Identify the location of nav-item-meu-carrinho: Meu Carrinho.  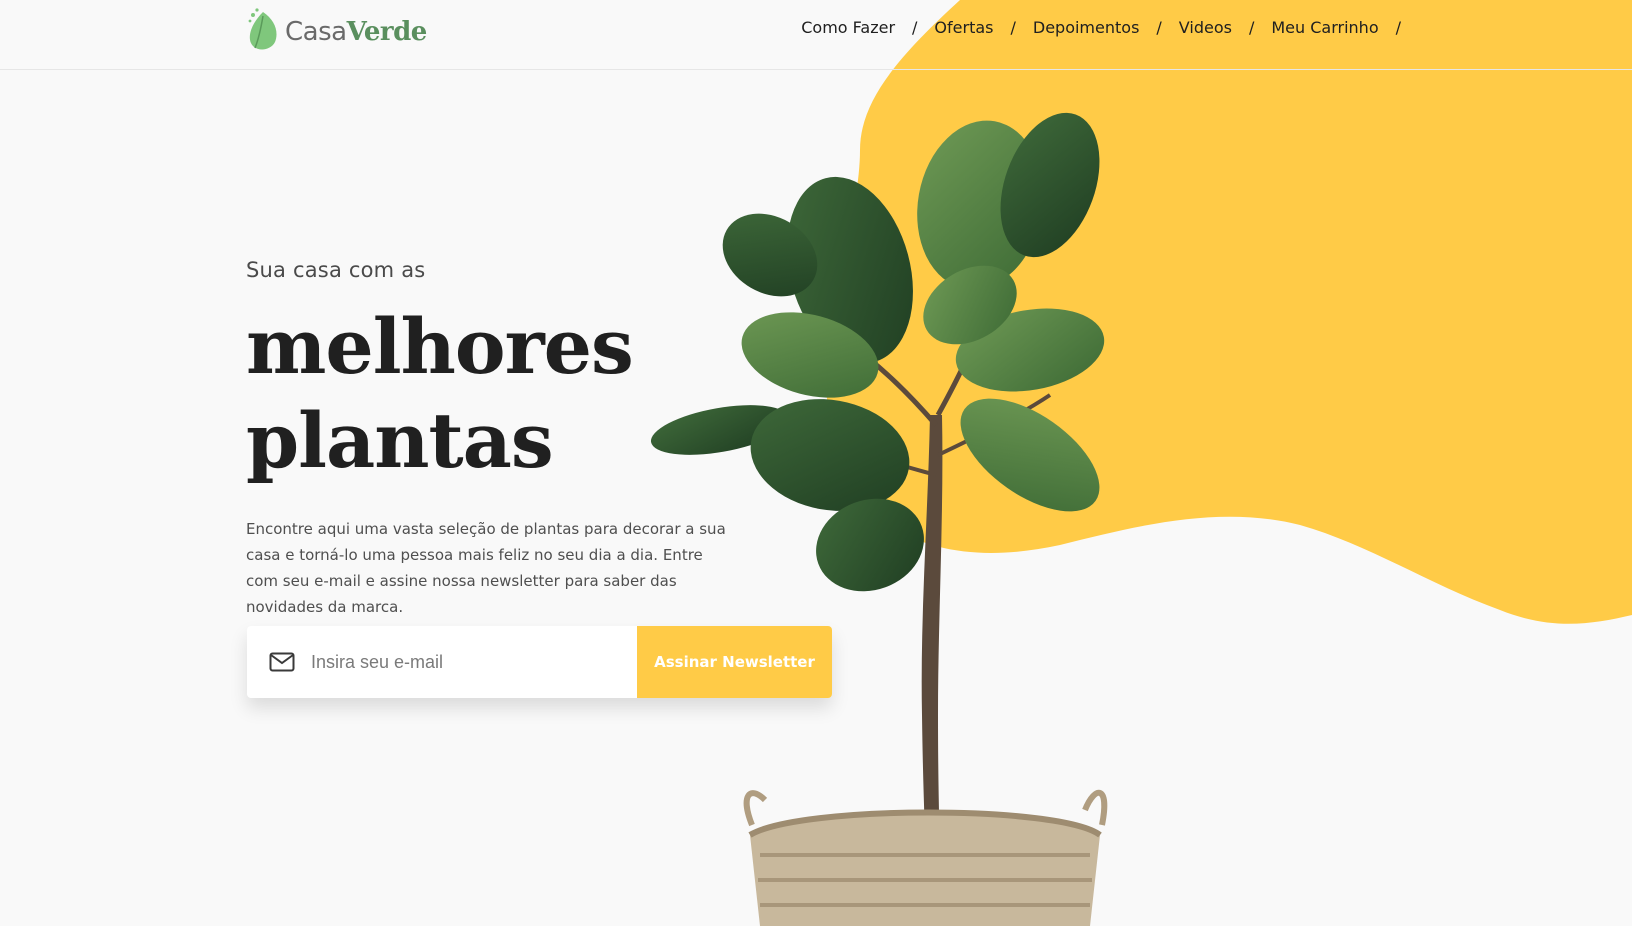
(1324, 28).